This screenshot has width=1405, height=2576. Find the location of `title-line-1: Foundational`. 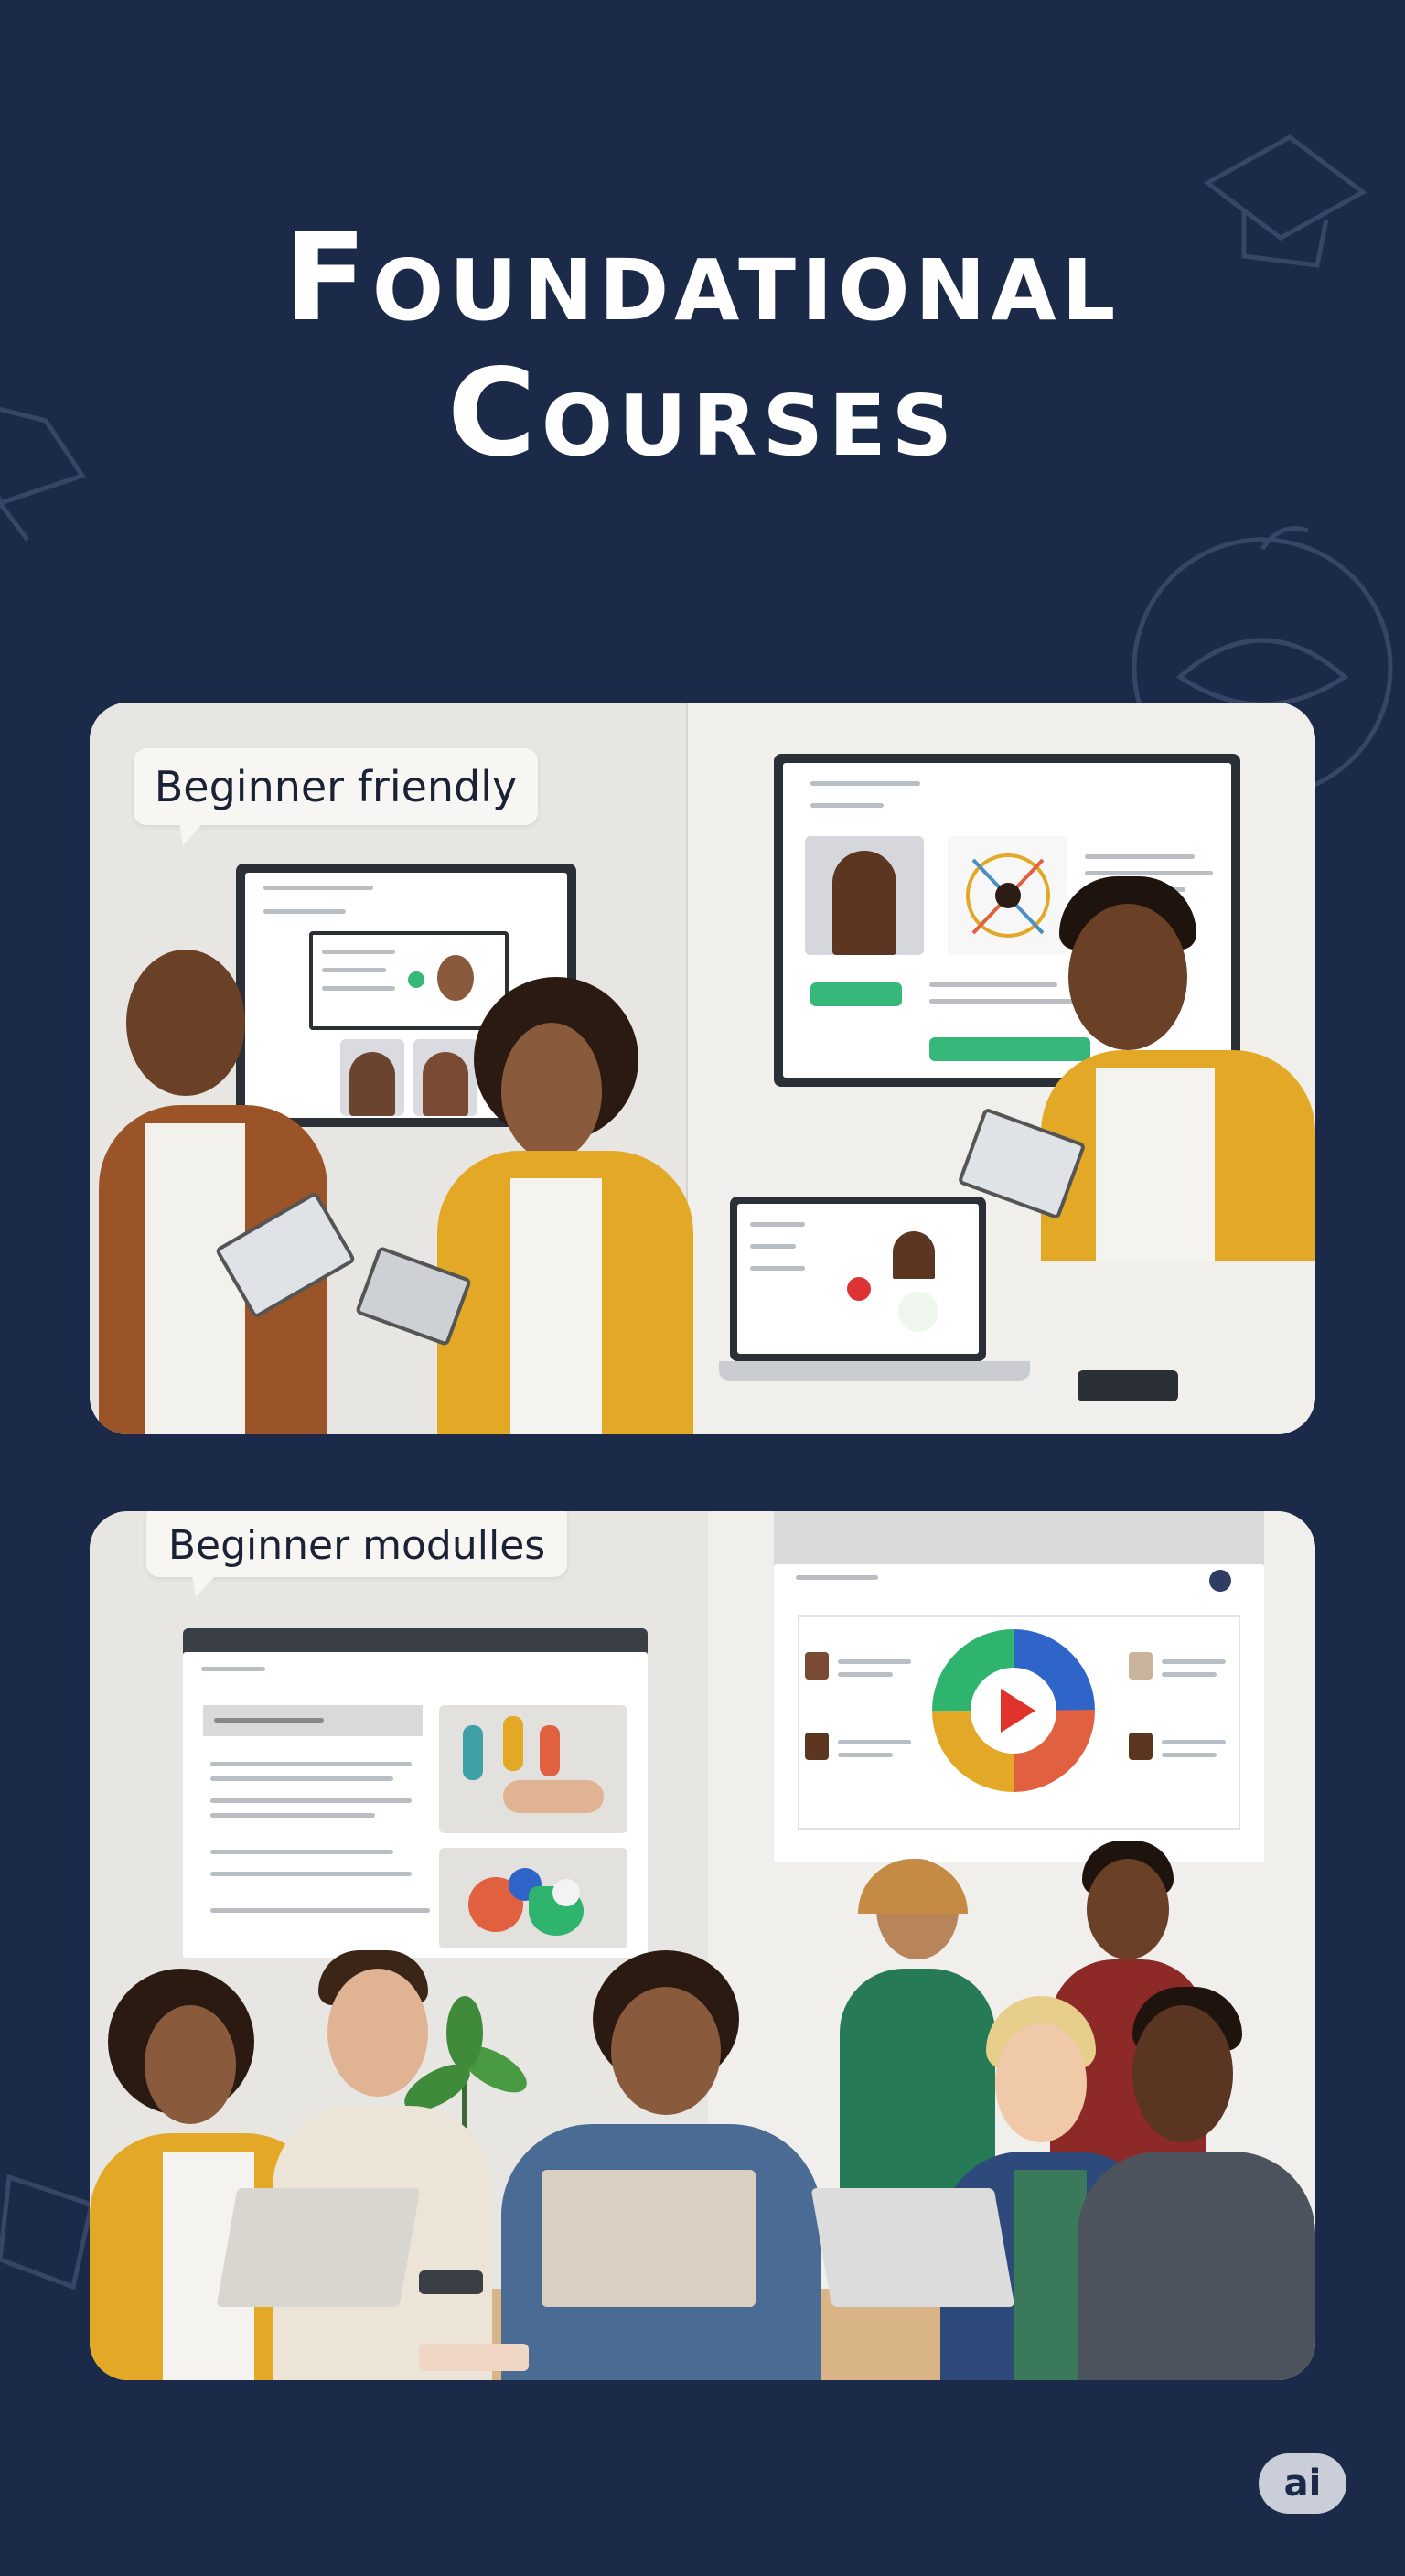

title-line-1: Foundational is located at coordinates (702, 278).